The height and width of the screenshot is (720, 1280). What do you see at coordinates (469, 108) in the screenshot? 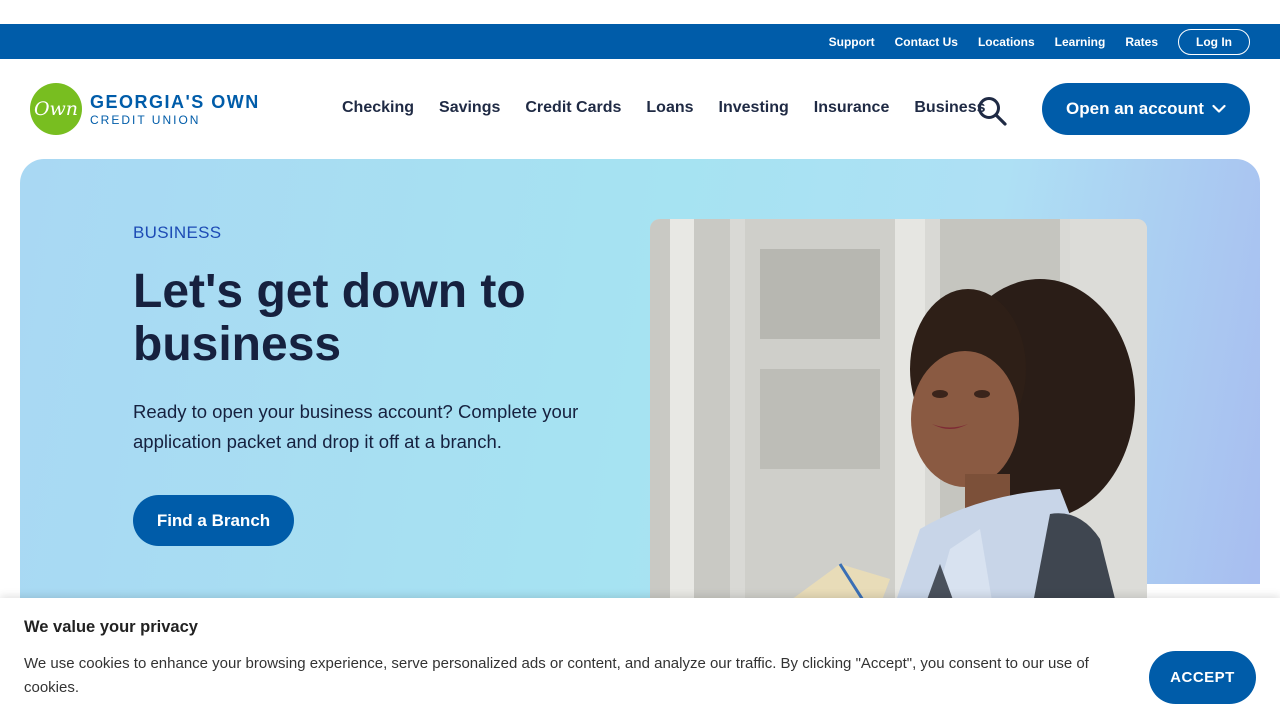
I see `nav-item-savings: Savings` at bounding box center [469, 108].